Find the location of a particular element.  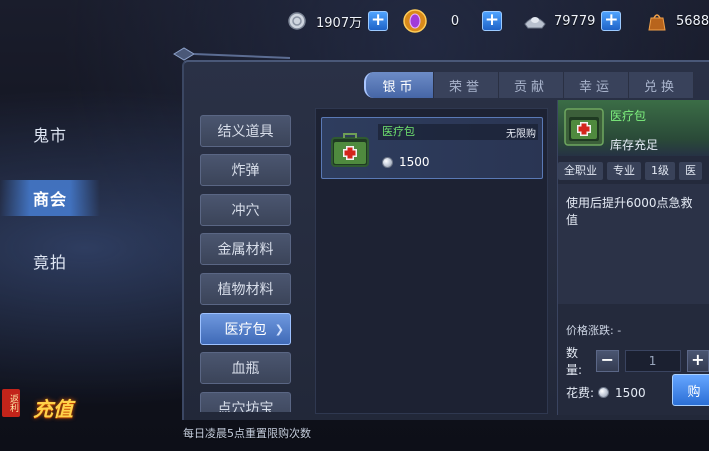

bag-icon is located at coordinates (657, 21).